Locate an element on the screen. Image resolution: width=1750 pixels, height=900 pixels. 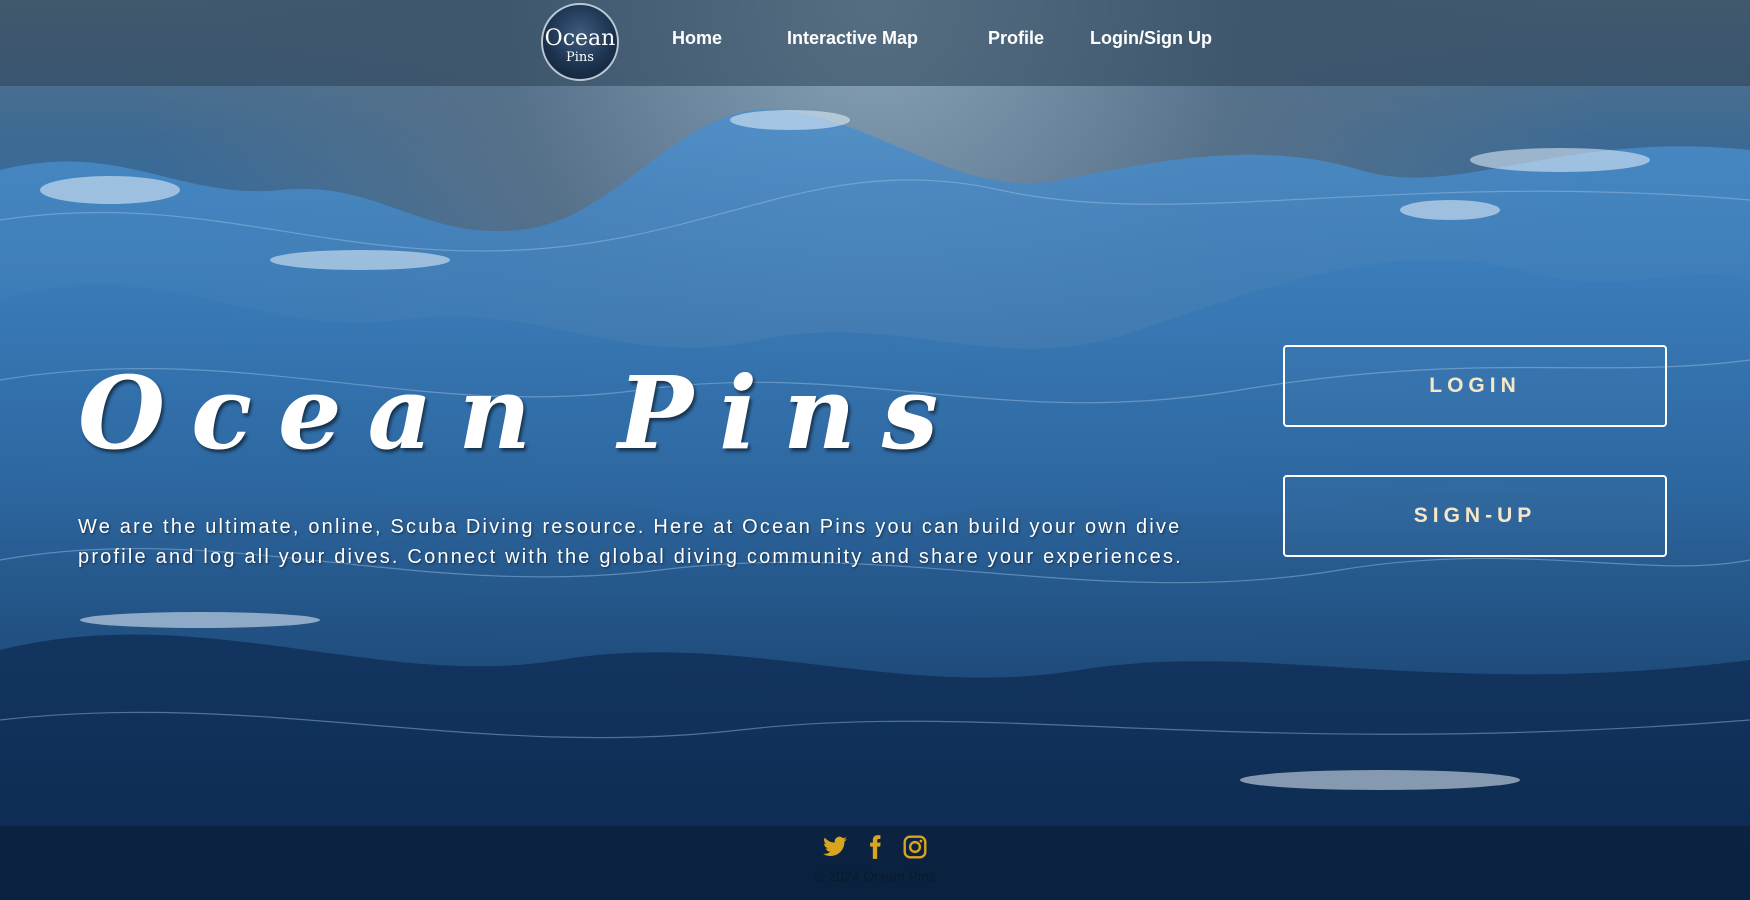
login-button-label: LOGIN is located at coordinates (1475, 385).